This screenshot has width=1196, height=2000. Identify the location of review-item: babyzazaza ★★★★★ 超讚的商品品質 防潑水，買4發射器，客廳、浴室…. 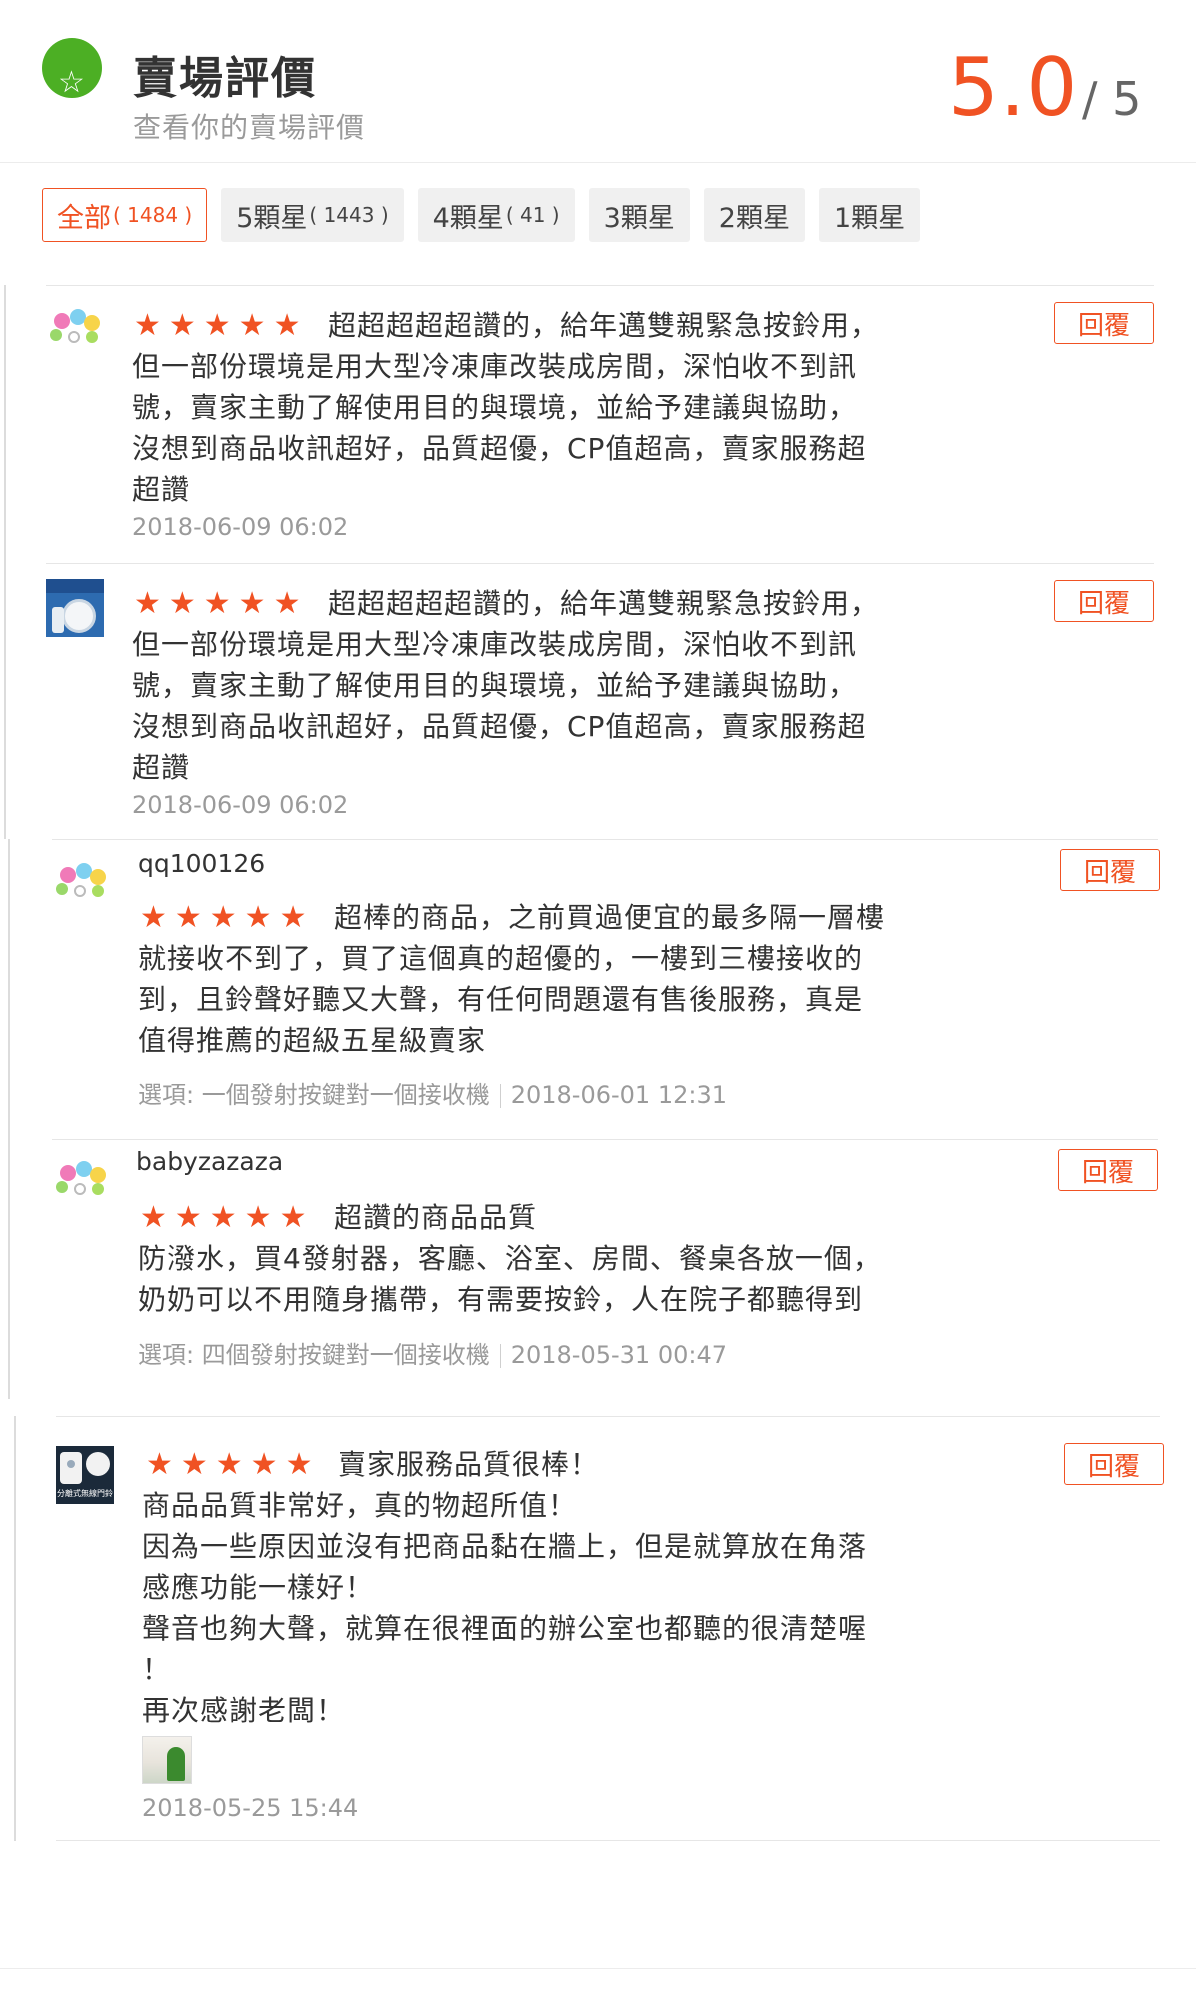
(598, 1277).